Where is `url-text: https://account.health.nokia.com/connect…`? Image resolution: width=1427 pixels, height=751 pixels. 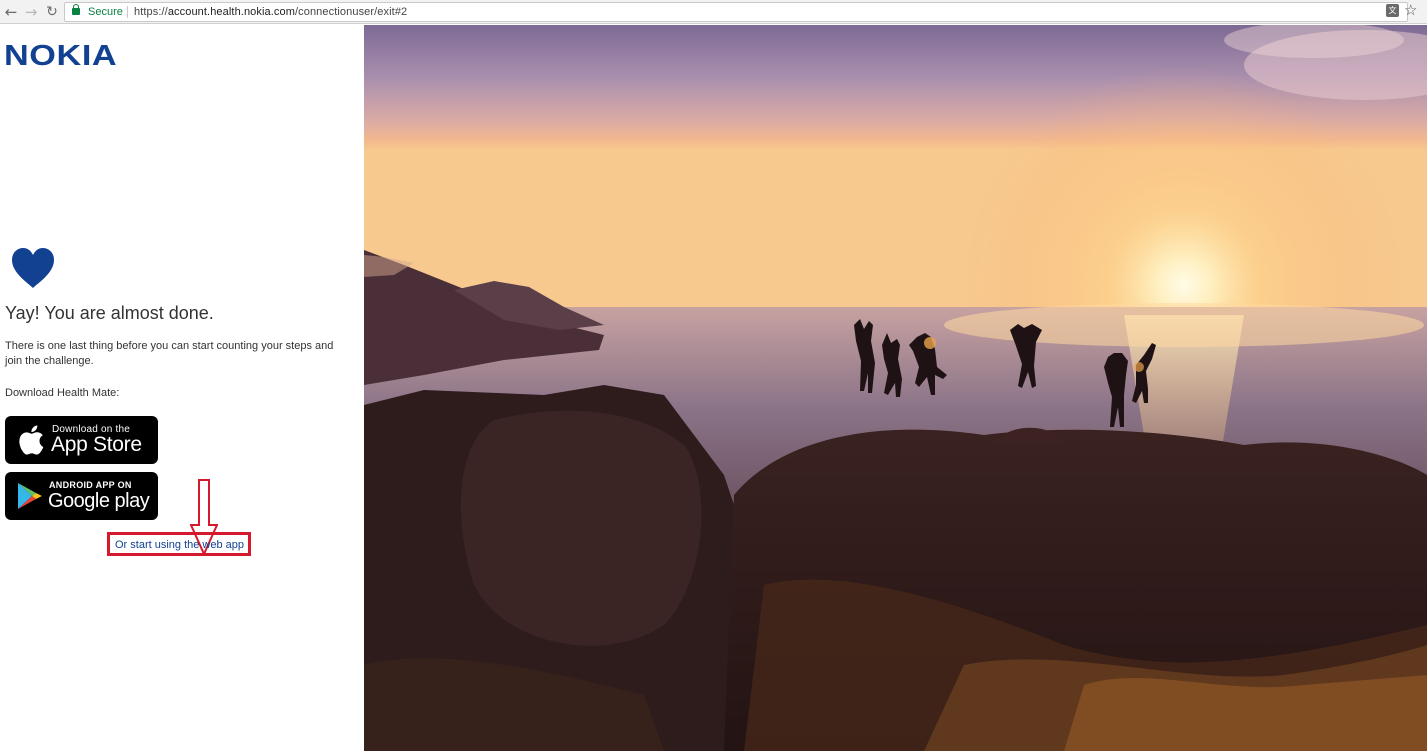 url-text: https://account.health.nokia.com/connect… is located at coordinates (270, 12).